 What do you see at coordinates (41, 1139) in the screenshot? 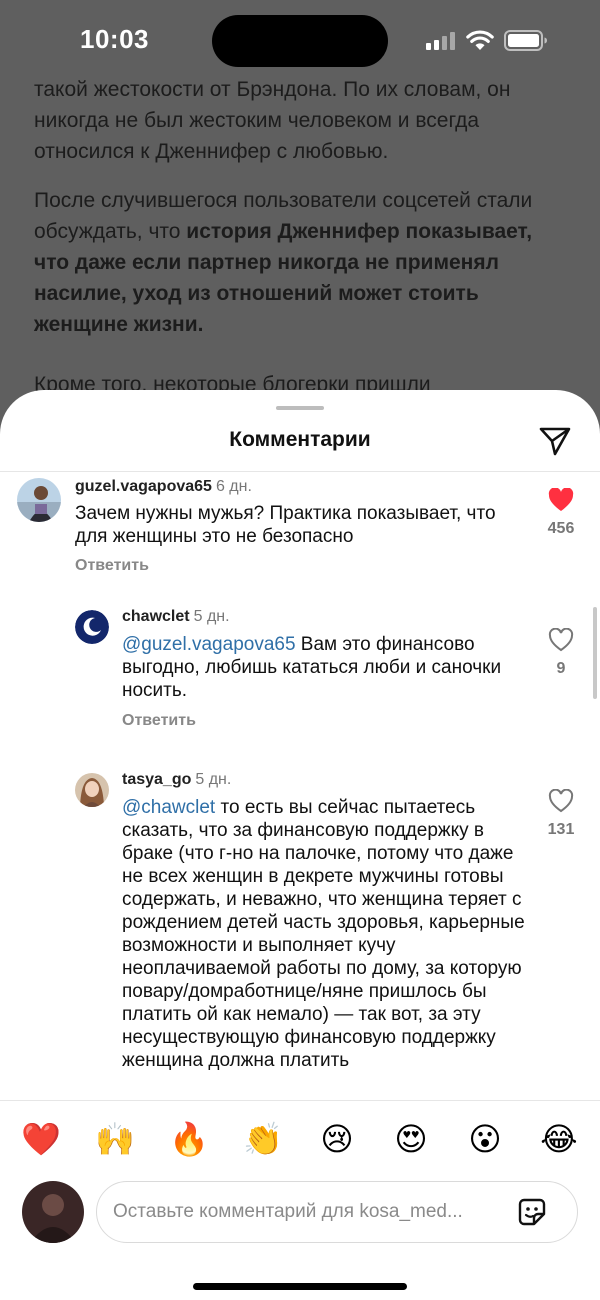
I see `reaction-heart: ❤️` at bounding box center [41, 1139].